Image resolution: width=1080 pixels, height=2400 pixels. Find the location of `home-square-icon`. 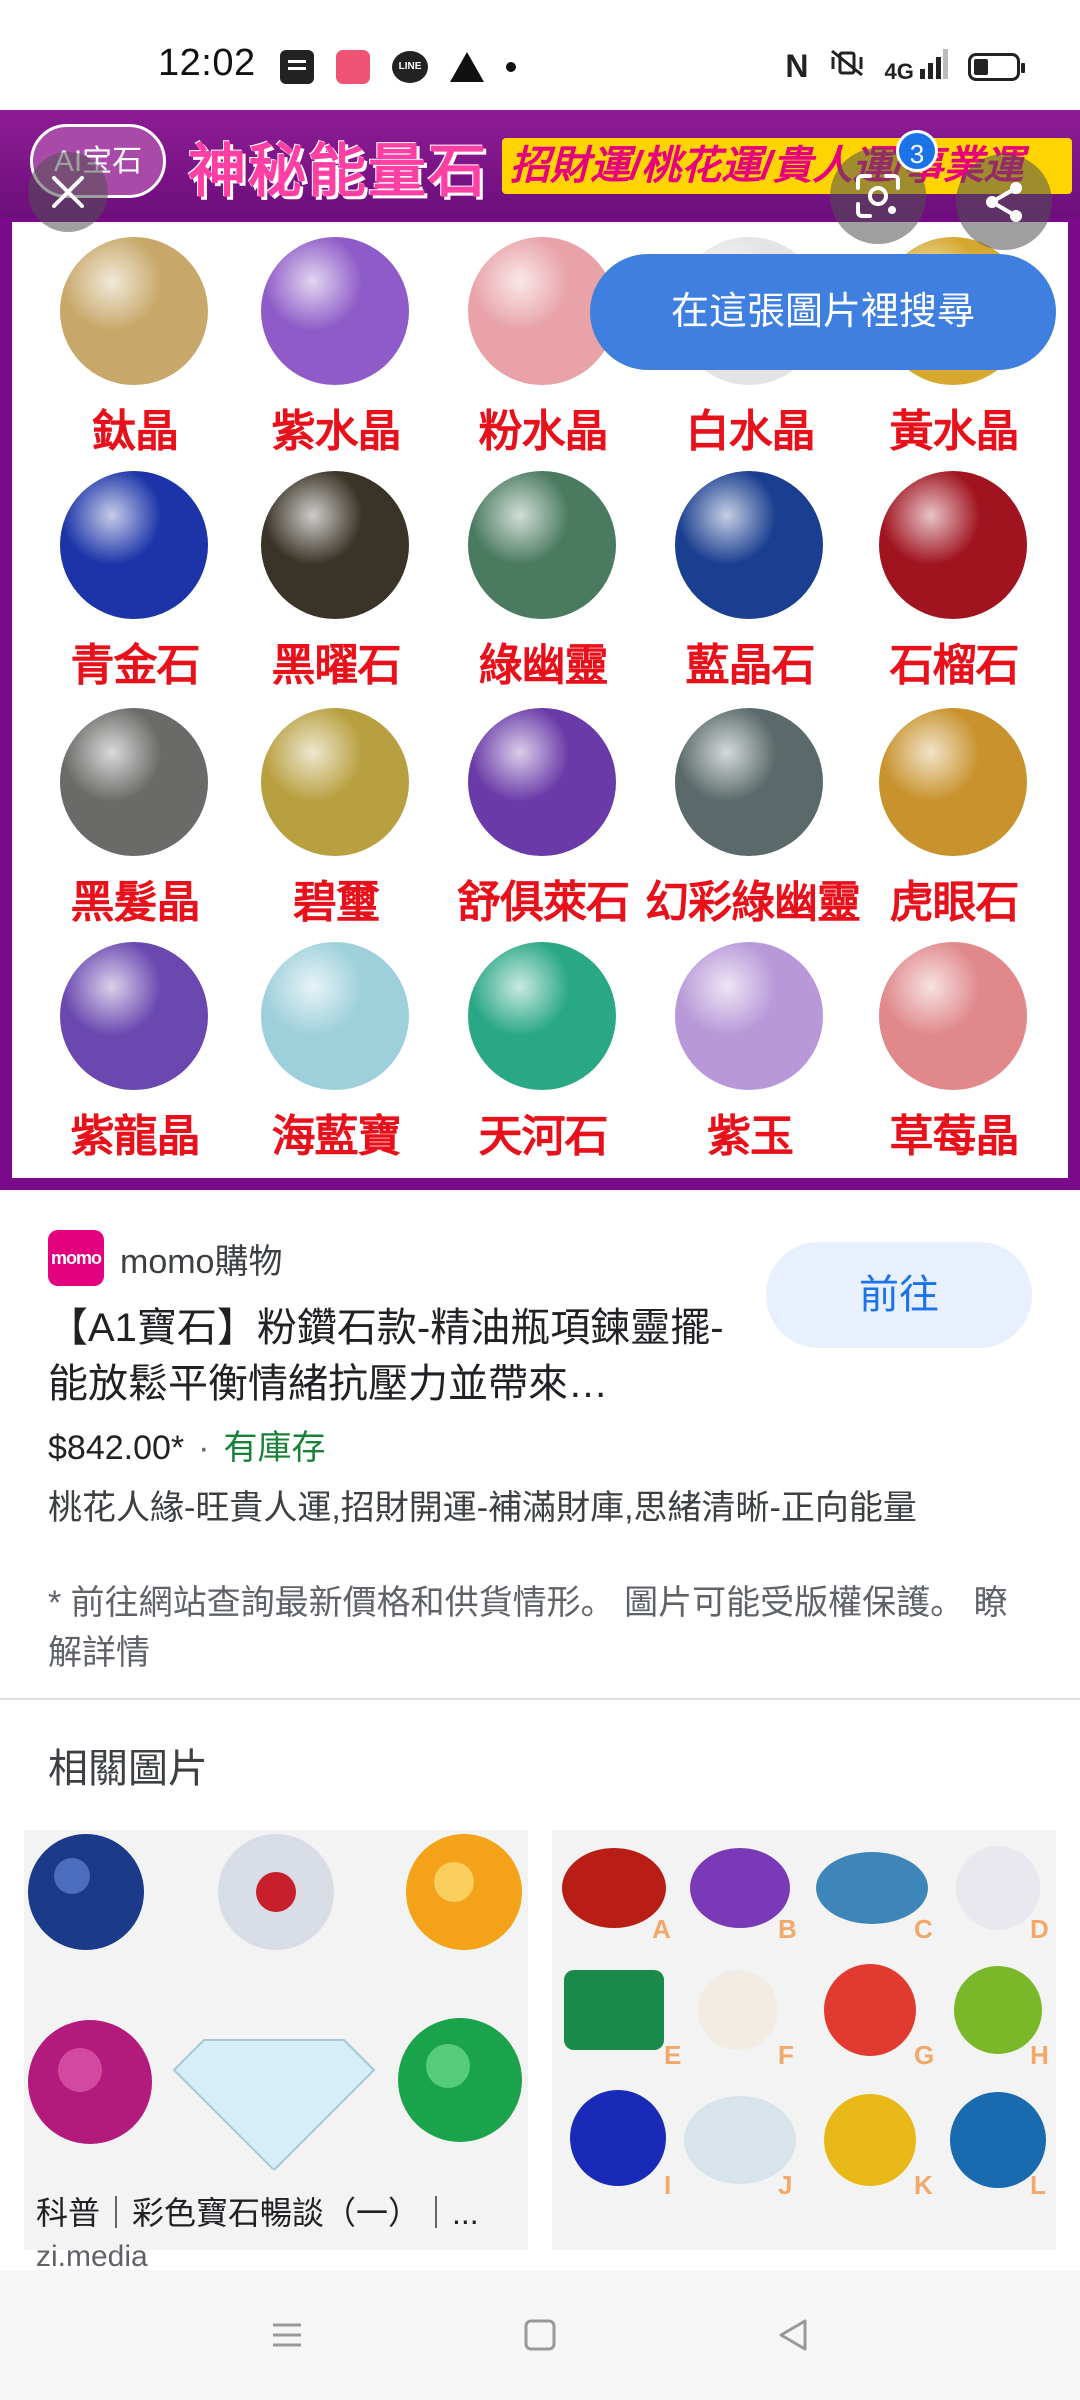

home-square-icon is located at coordinates (540, 2335).